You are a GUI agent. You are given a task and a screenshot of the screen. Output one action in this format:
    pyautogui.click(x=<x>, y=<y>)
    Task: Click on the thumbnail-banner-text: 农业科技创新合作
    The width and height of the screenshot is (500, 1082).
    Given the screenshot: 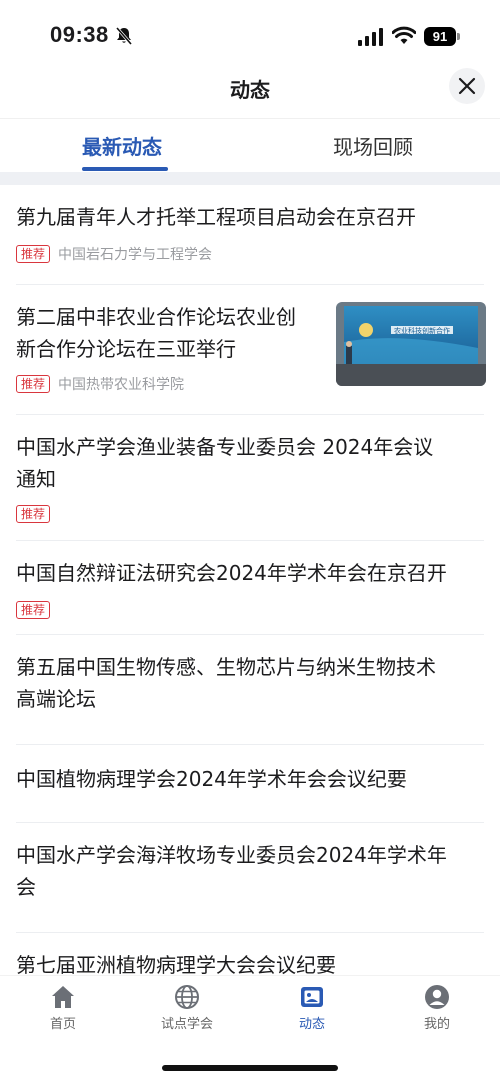 What is the action you would take?
    pyautogui.click(x=422, y=330)
    